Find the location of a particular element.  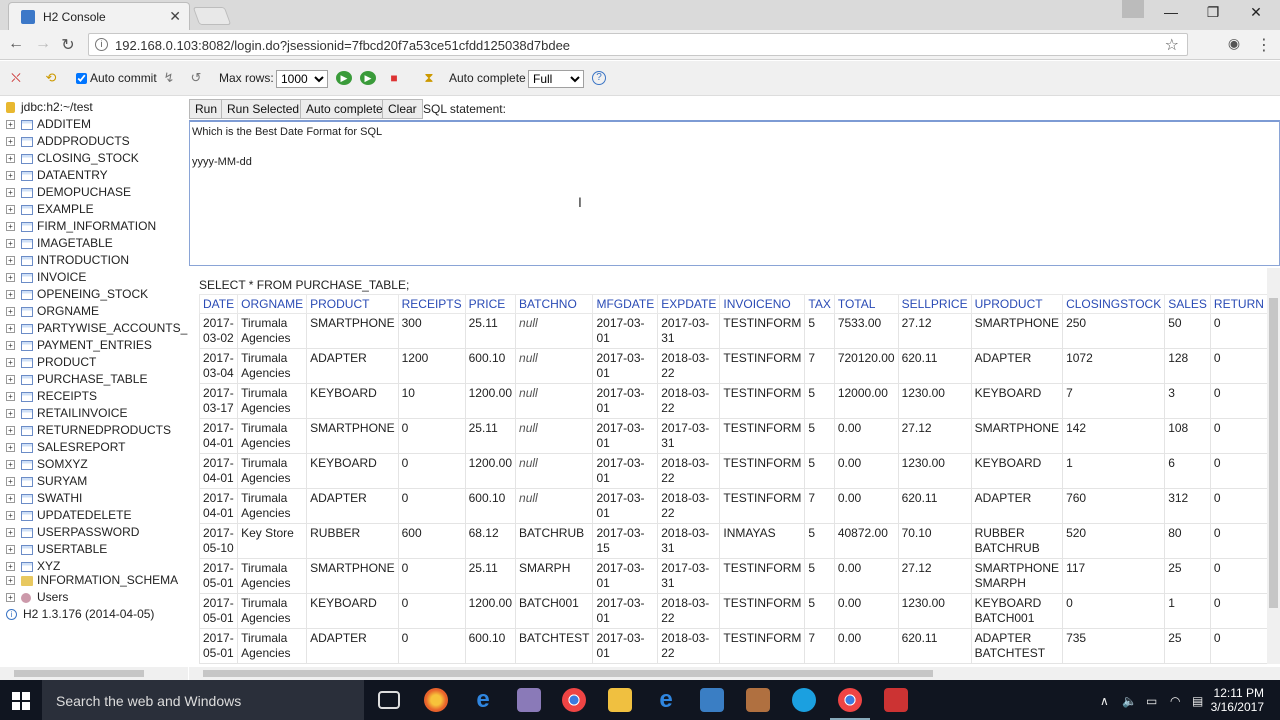

tree-table-item: + USERPASSWORD is located at coordinates (72, 533).